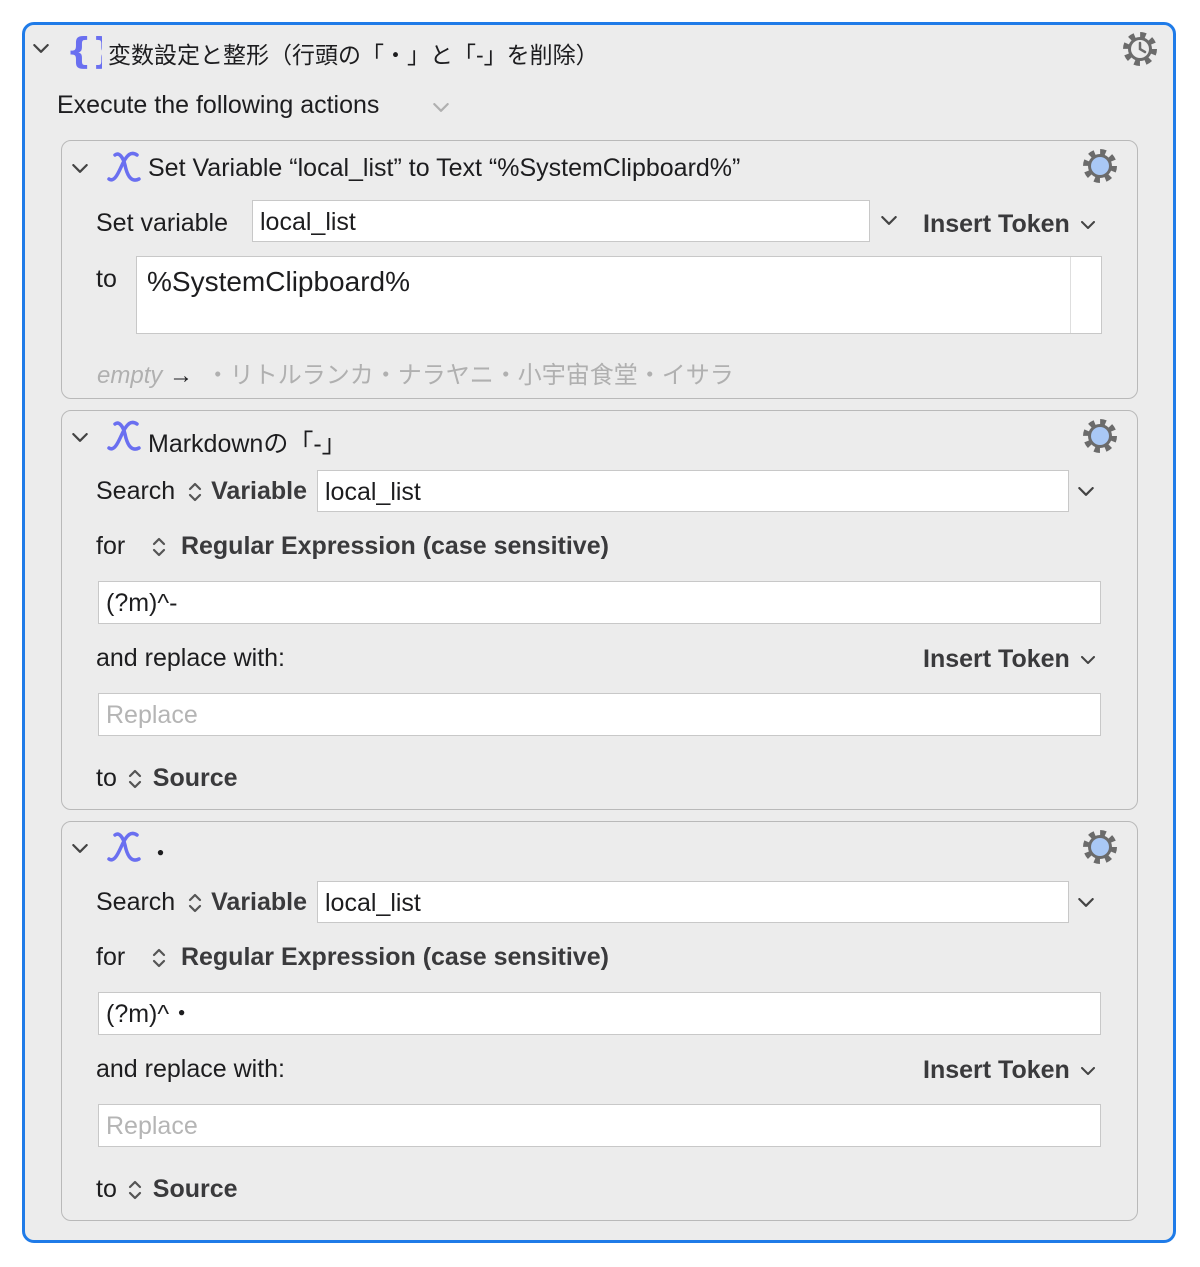 Image resolution: width=1200 pixels, height=1267 pixels. I want to click on execute-dropdown-chevron-icon, so click(441, 108).